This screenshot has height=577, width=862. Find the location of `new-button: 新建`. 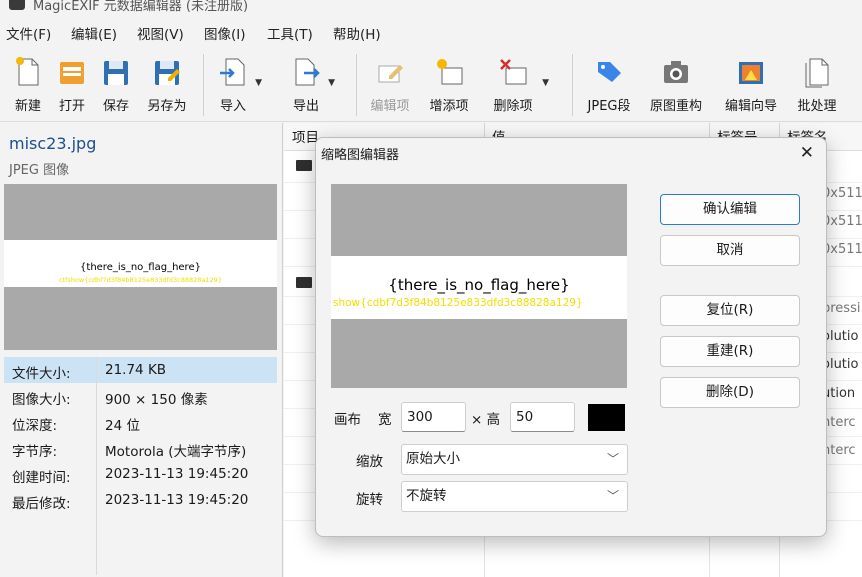

new-button: 新建 is located at coordinates (28, 85).